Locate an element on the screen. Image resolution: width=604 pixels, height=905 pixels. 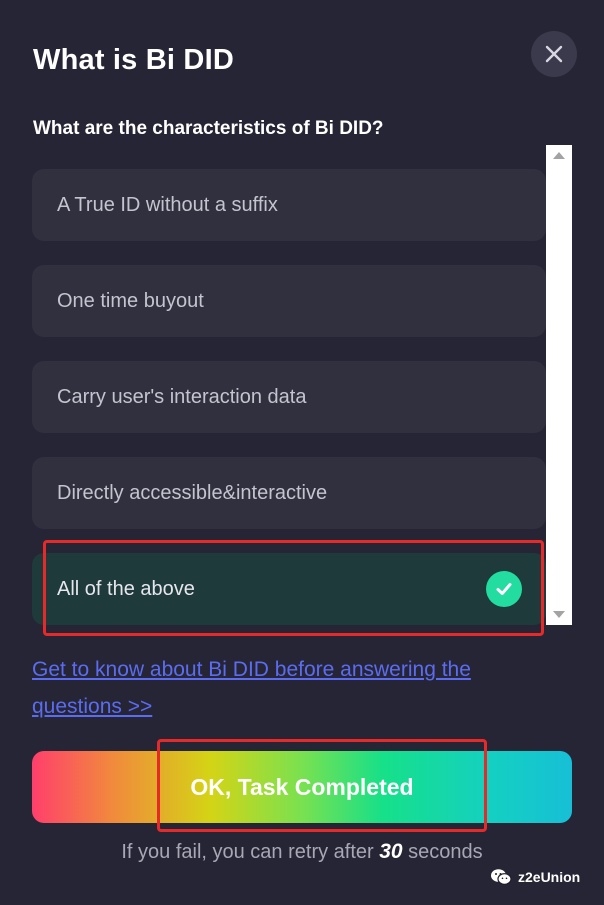
check-circle-icon is located at coordinates (504, 589).